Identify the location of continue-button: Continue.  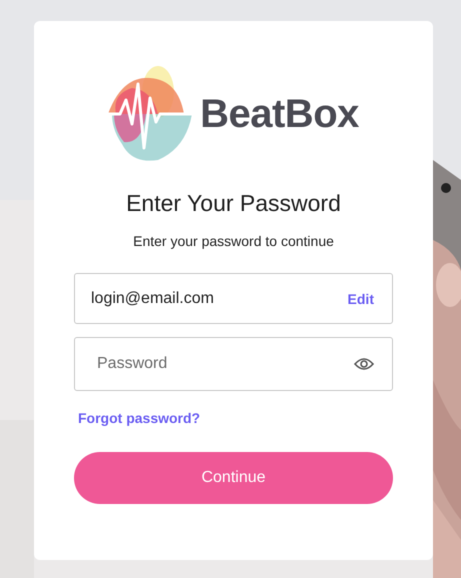
(233, 478).